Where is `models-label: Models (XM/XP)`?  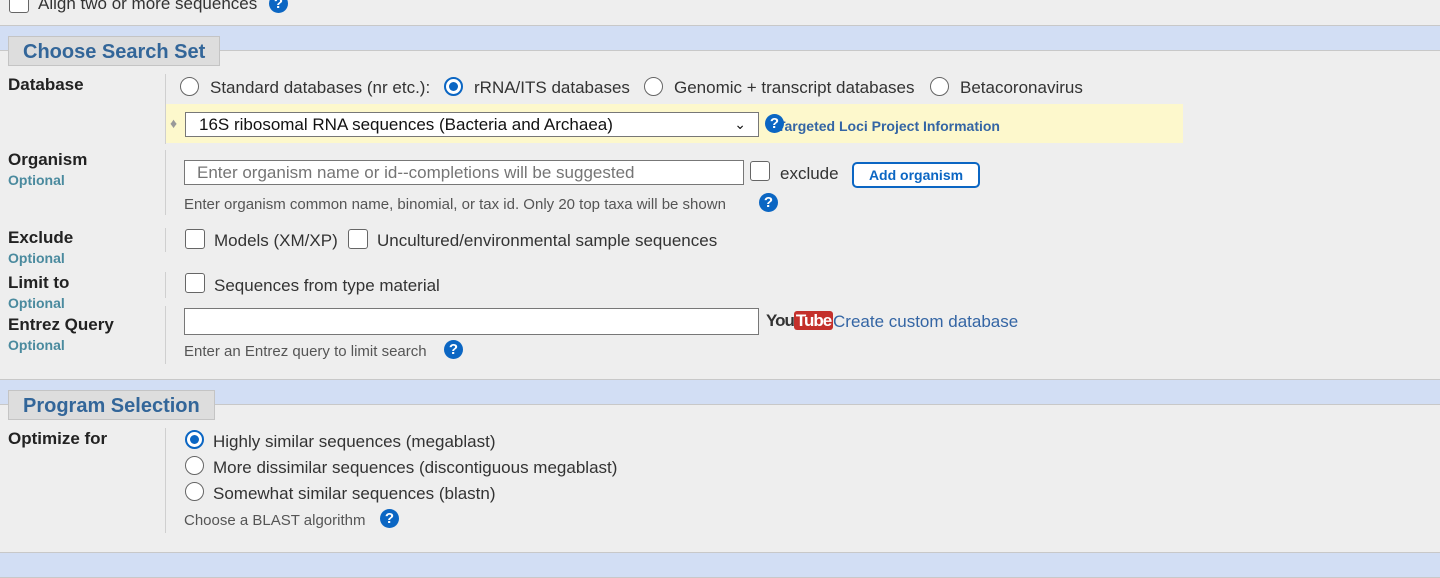 models-label: Models (XM/XP) is located at coordinates (276, 240).